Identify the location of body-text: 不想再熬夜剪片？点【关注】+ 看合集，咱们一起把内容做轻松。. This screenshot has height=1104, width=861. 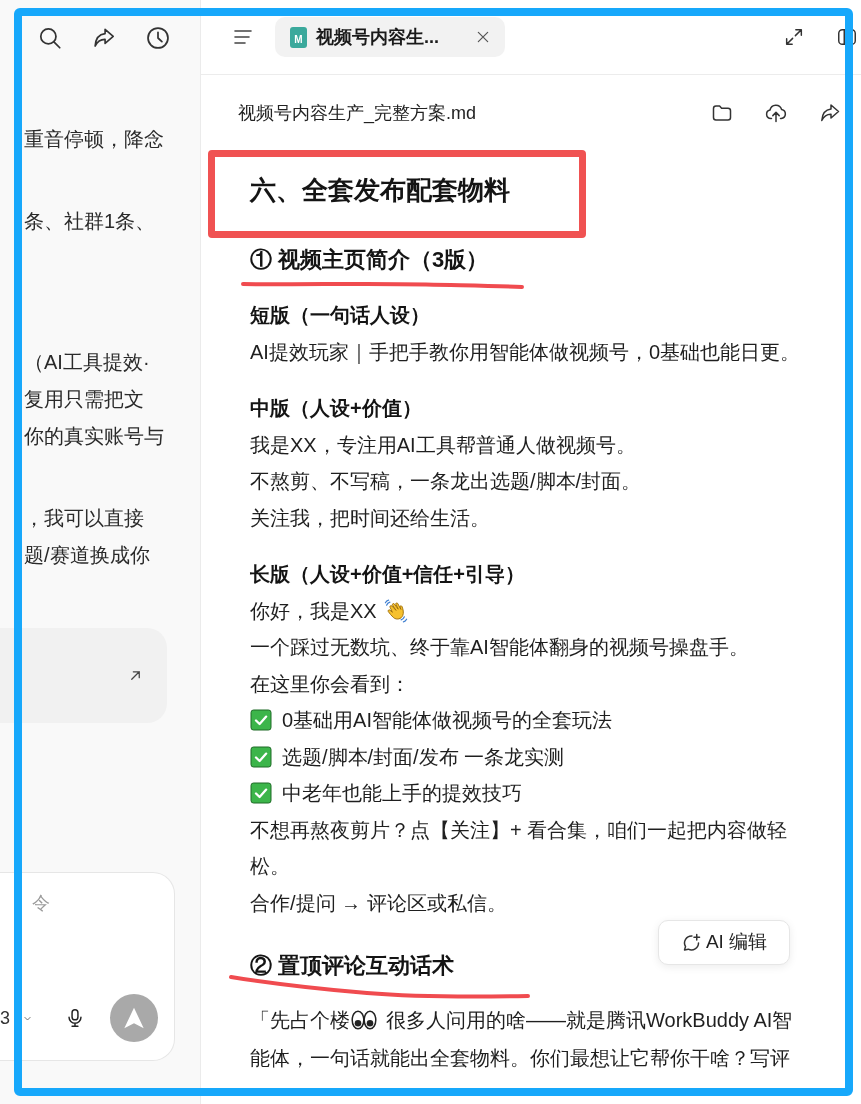
(519, 848).